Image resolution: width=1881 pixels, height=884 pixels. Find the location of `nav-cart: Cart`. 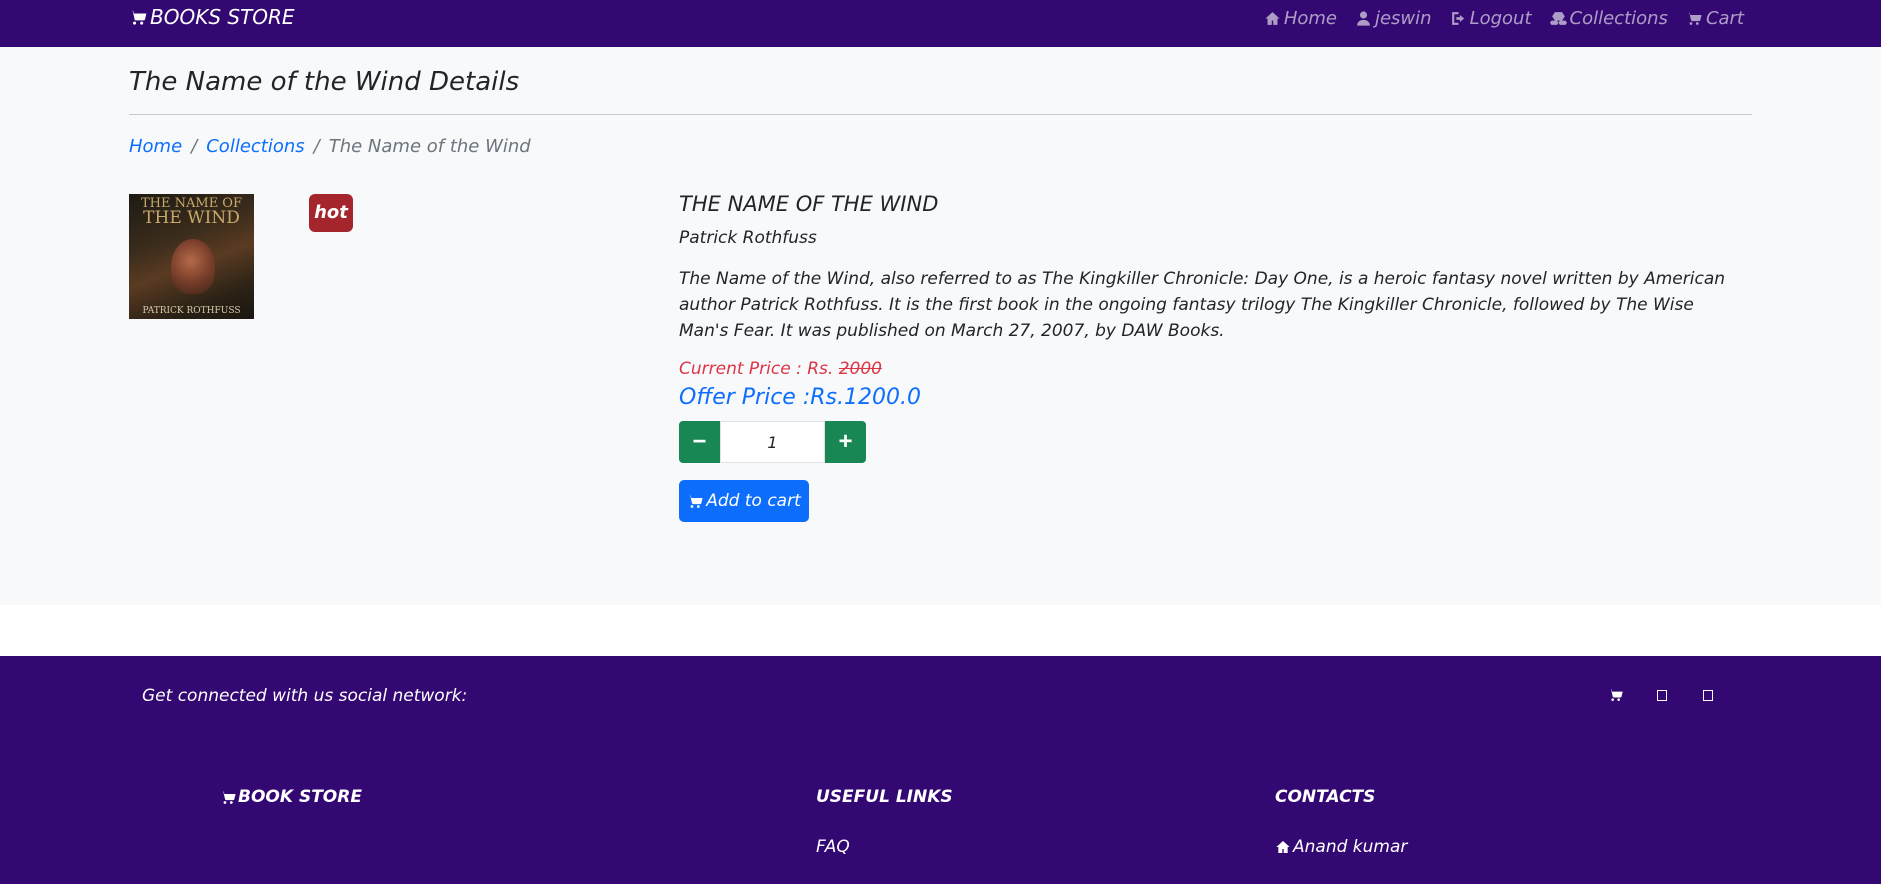

nav-cart: Cart is located at coordinates (1715, 18).